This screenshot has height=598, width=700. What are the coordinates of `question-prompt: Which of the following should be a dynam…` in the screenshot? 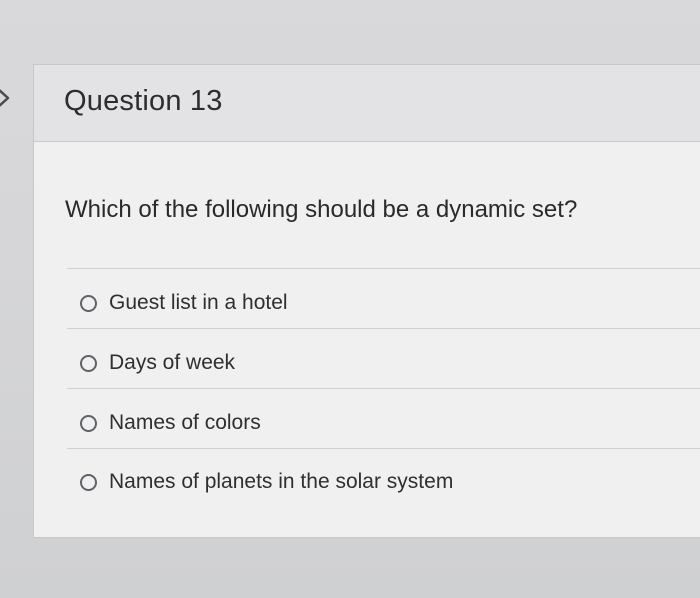 It's located at (321, 209).